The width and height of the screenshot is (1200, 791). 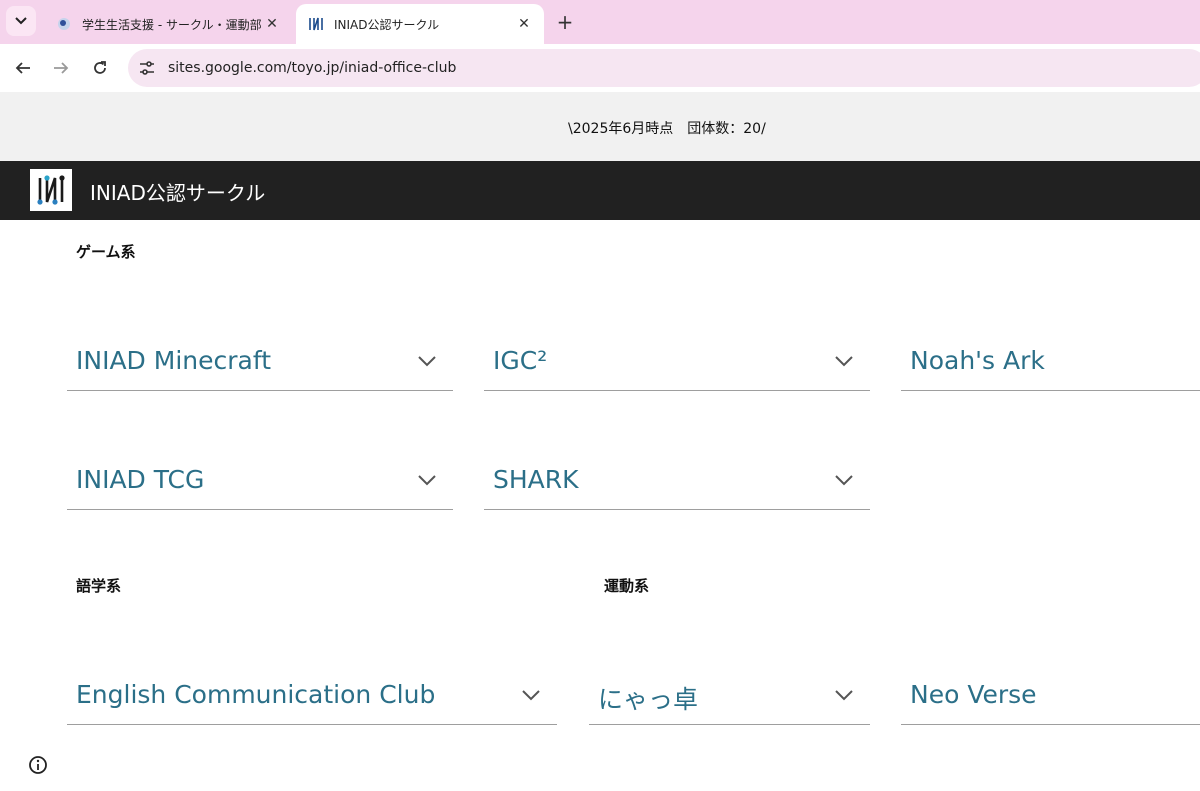 I want to click on site-header: INIAD公認サークル, so click(x=600, y=190).